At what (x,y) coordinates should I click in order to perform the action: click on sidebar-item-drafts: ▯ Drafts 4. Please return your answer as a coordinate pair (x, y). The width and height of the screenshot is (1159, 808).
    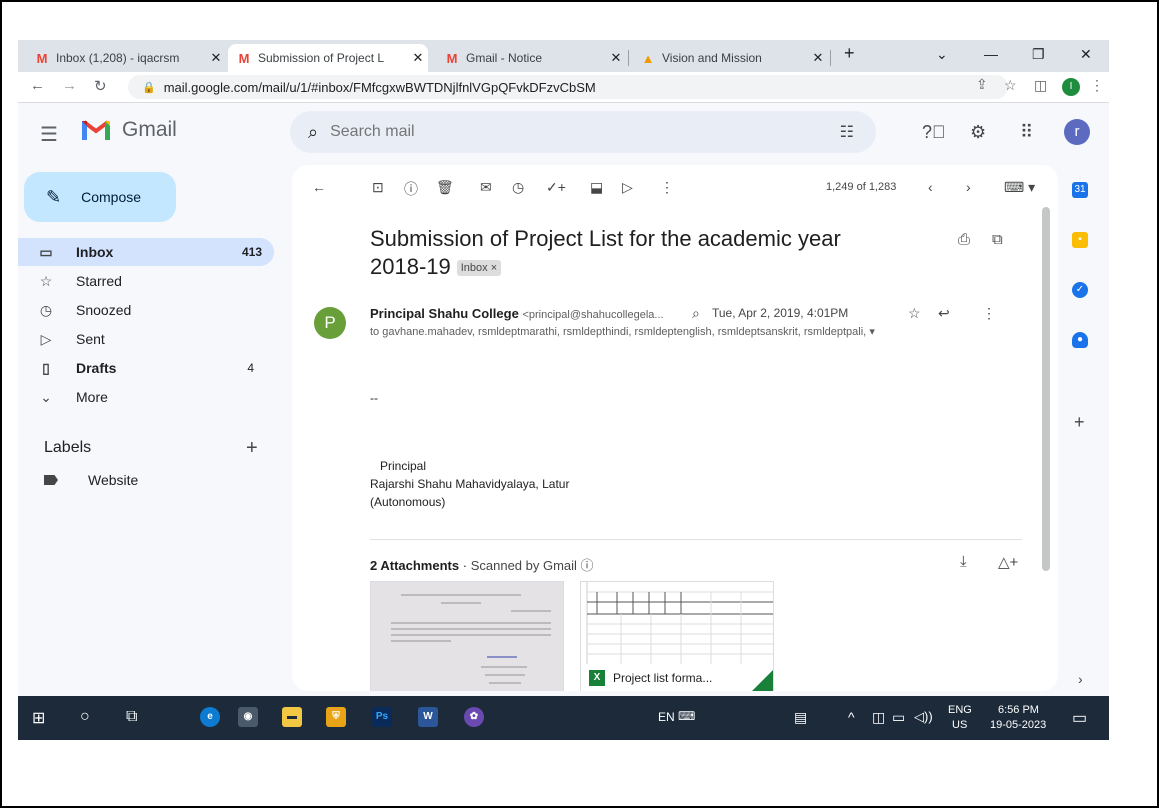
    Looking at the image, I should click on (146, 368).